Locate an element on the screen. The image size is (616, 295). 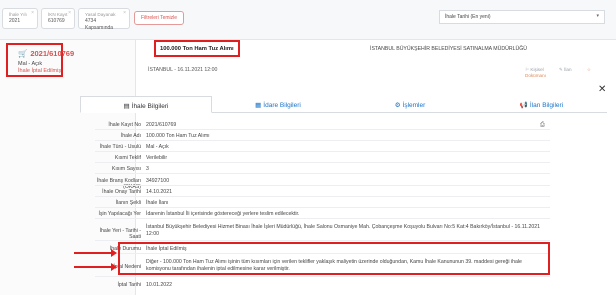
arrow-reason-indicator is located at coordinates (95, 267).